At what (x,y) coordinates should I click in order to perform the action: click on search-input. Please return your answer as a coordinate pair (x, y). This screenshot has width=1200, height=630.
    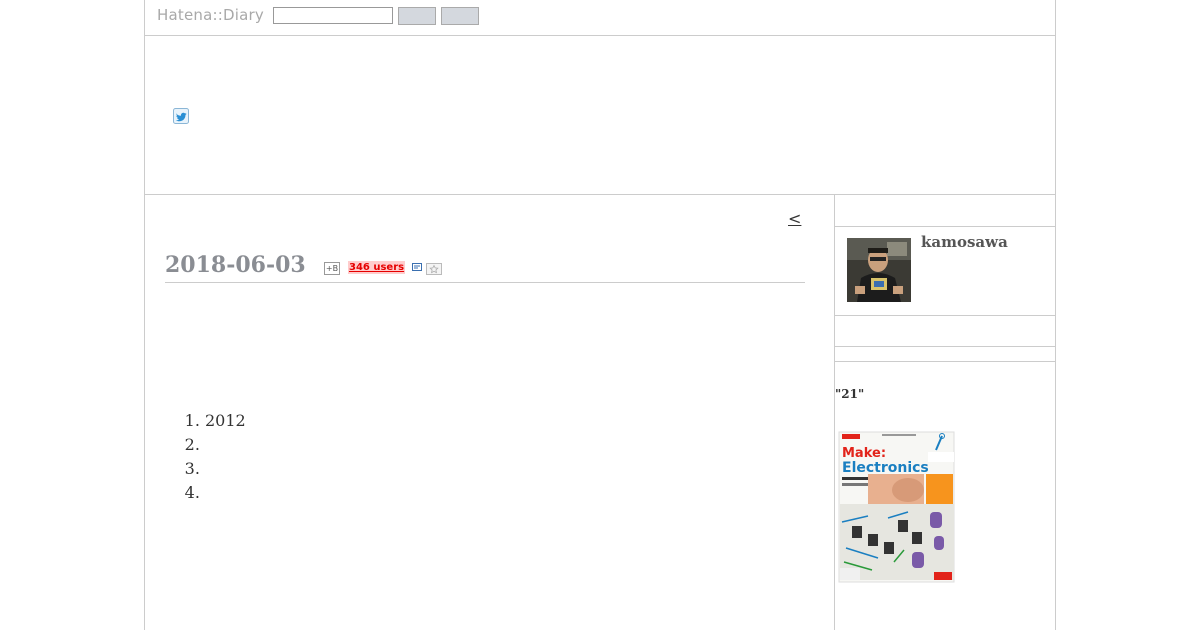
    Looking at the image, I should click on (333, 15).